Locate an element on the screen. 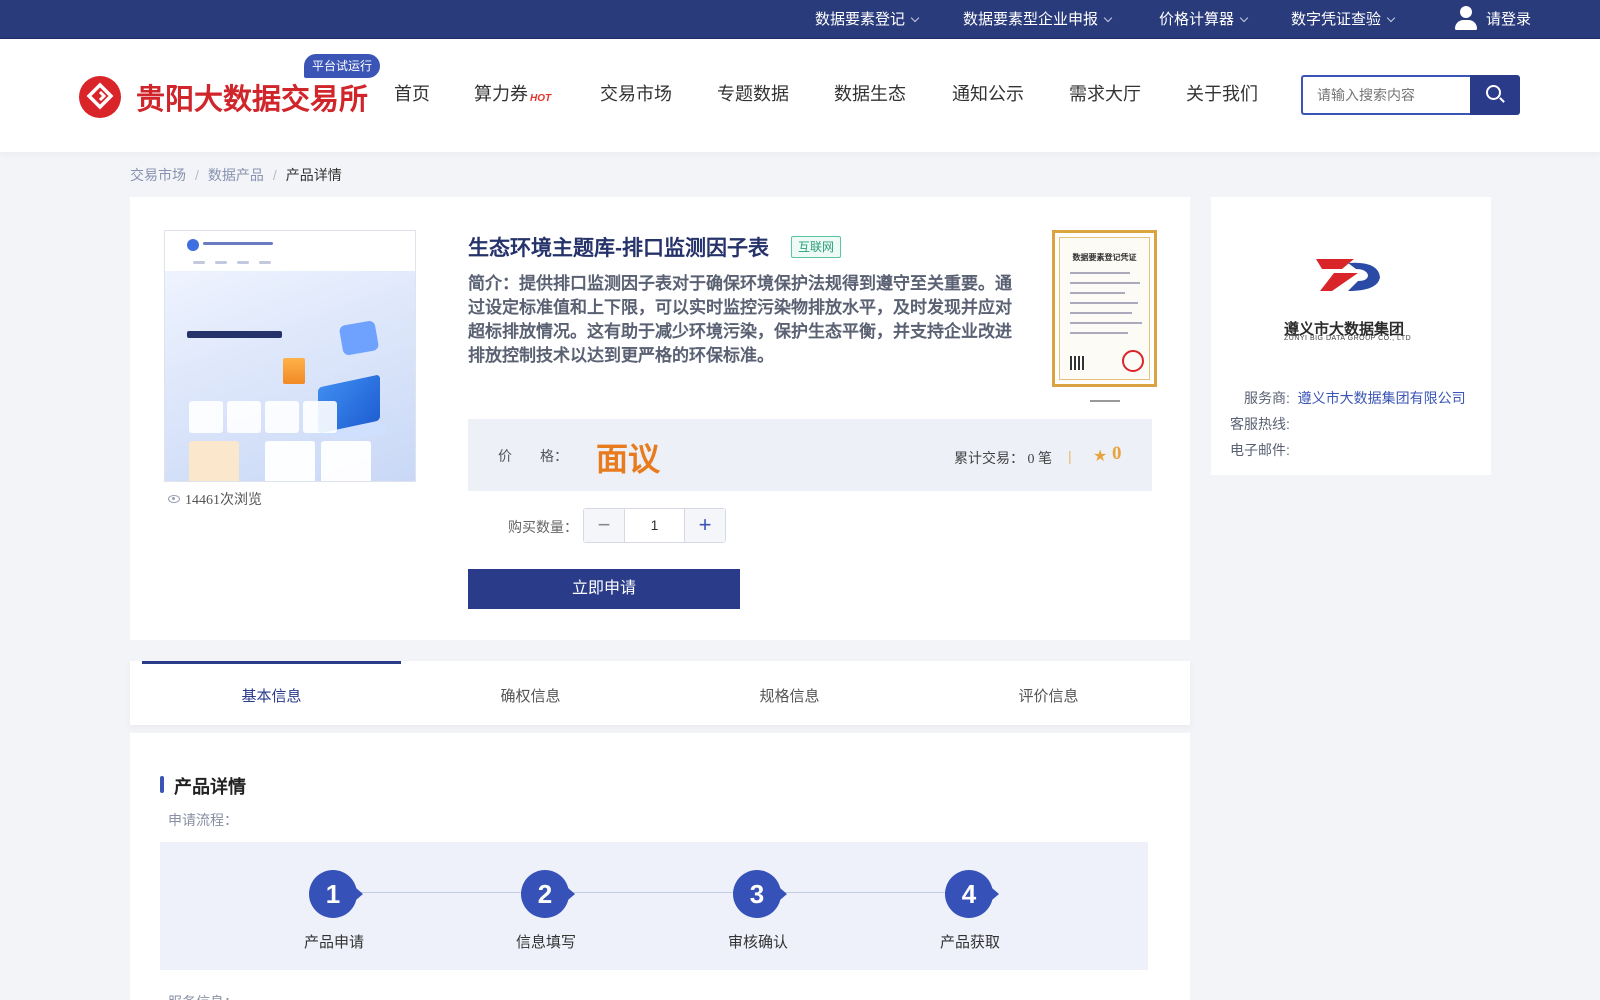 The height and width of the screenshot is (1000, 1600). nav-trade-market: 交易市场 is located at coordinates (636, 93).